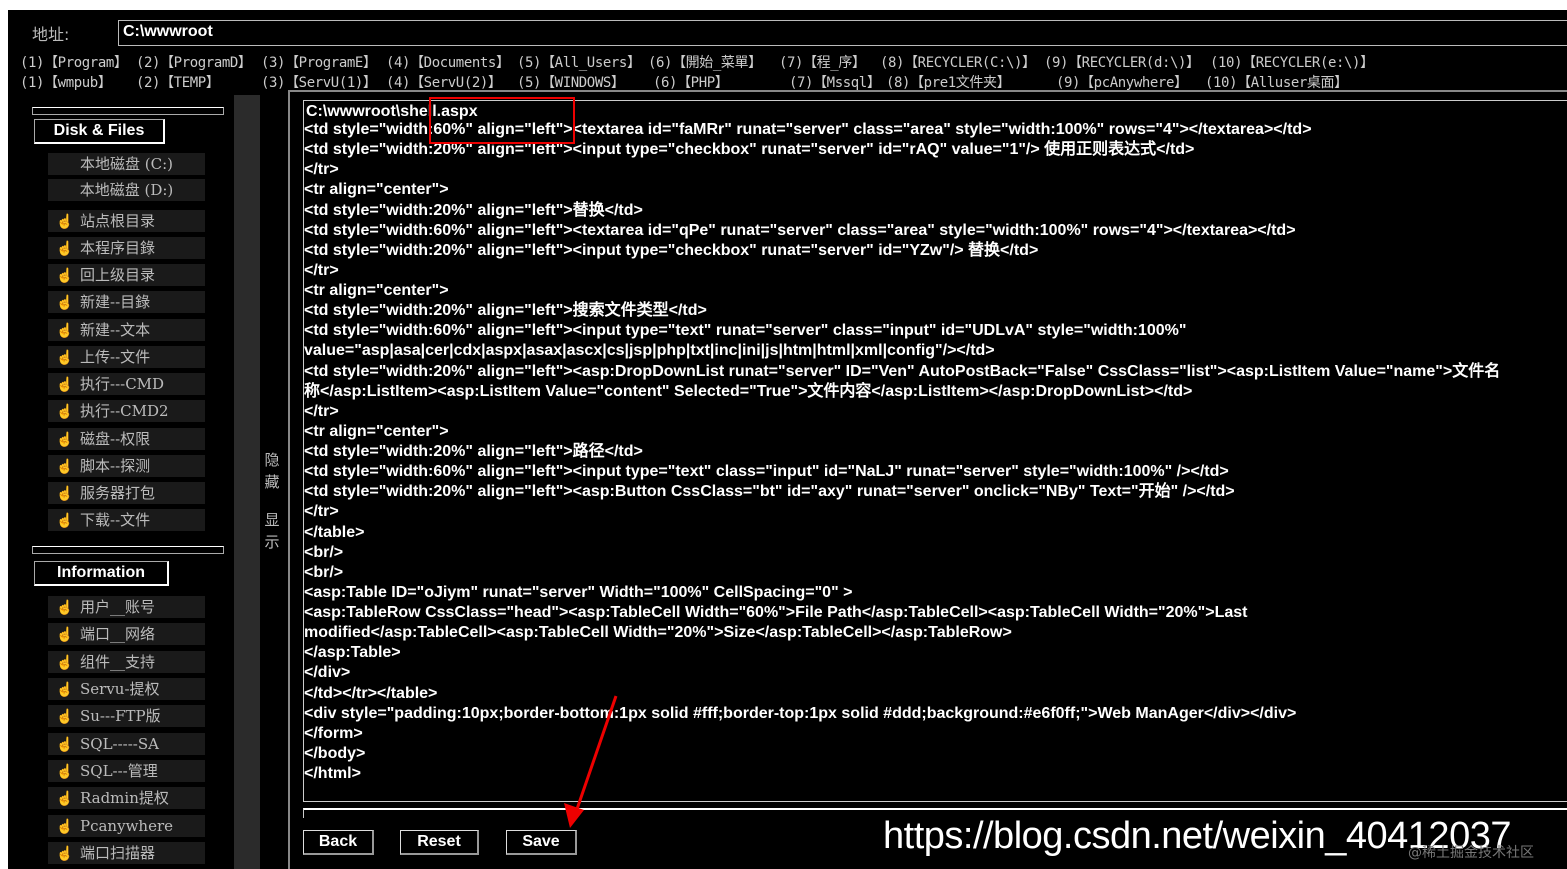 This screenshot has height=869, width=1567. What do you see at coordinates (319, 82) in the screenshot?
I see `quick-link: (3)【ServU(1)】` at bounding box center [319, 82].